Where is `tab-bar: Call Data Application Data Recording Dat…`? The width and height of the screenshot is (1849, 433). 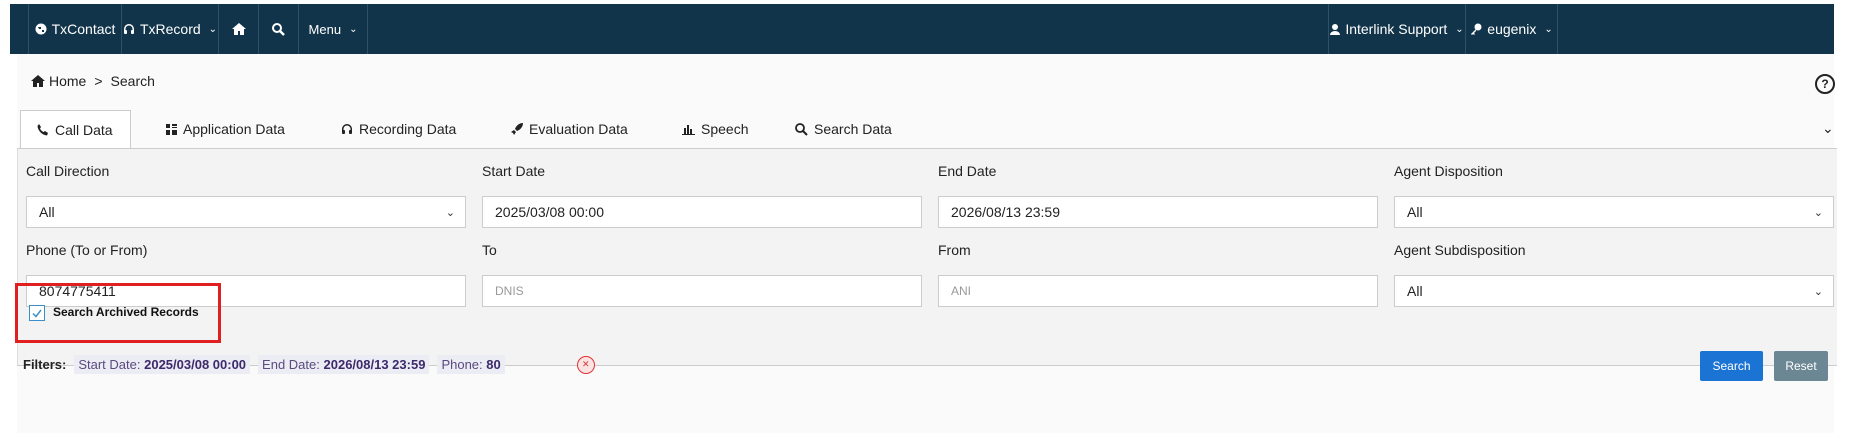
tab-bar: Call Data Application Data Recording Dat… is located at coordinates (930, 129).